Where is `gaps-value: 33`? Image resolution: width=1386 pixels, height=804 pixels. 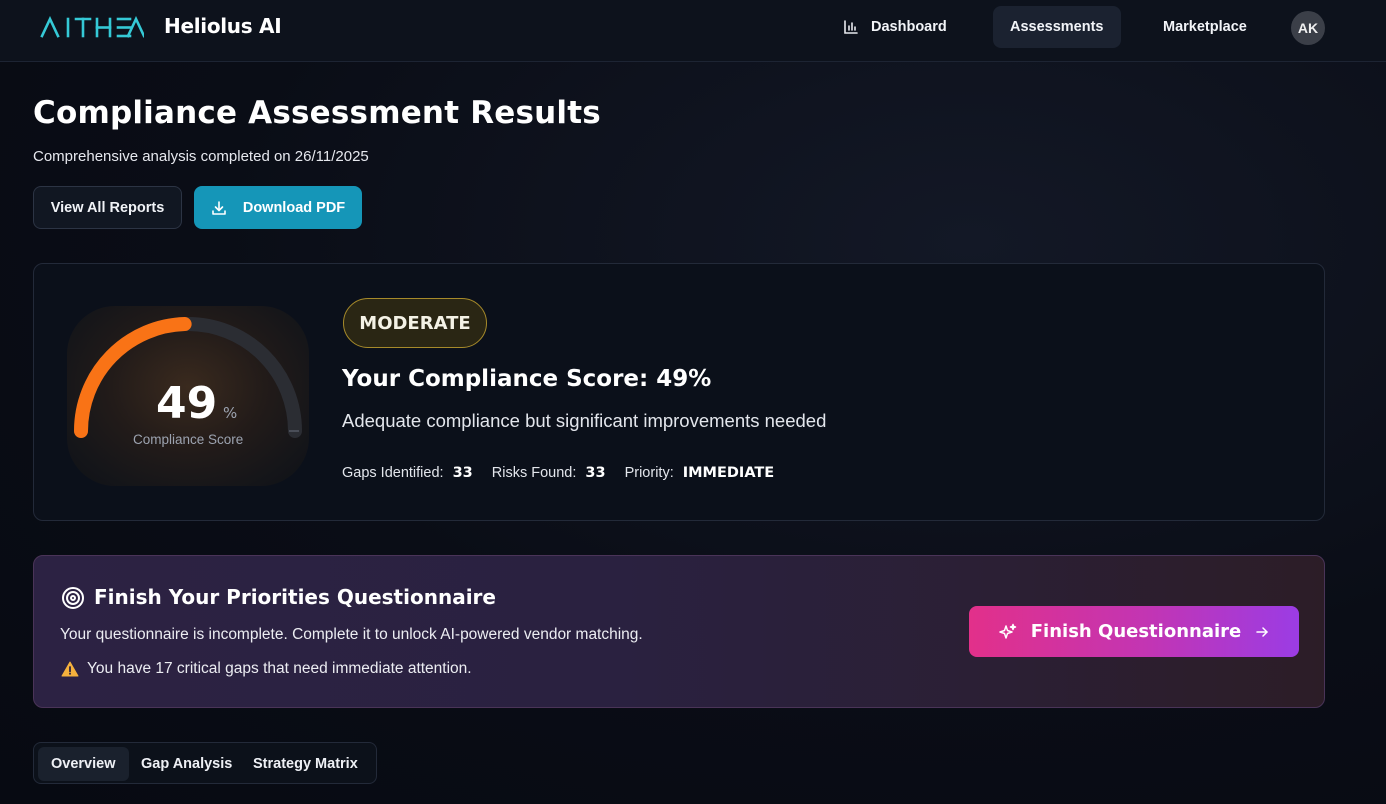
gaps-value: 33 is located at coordinates (462, 473).